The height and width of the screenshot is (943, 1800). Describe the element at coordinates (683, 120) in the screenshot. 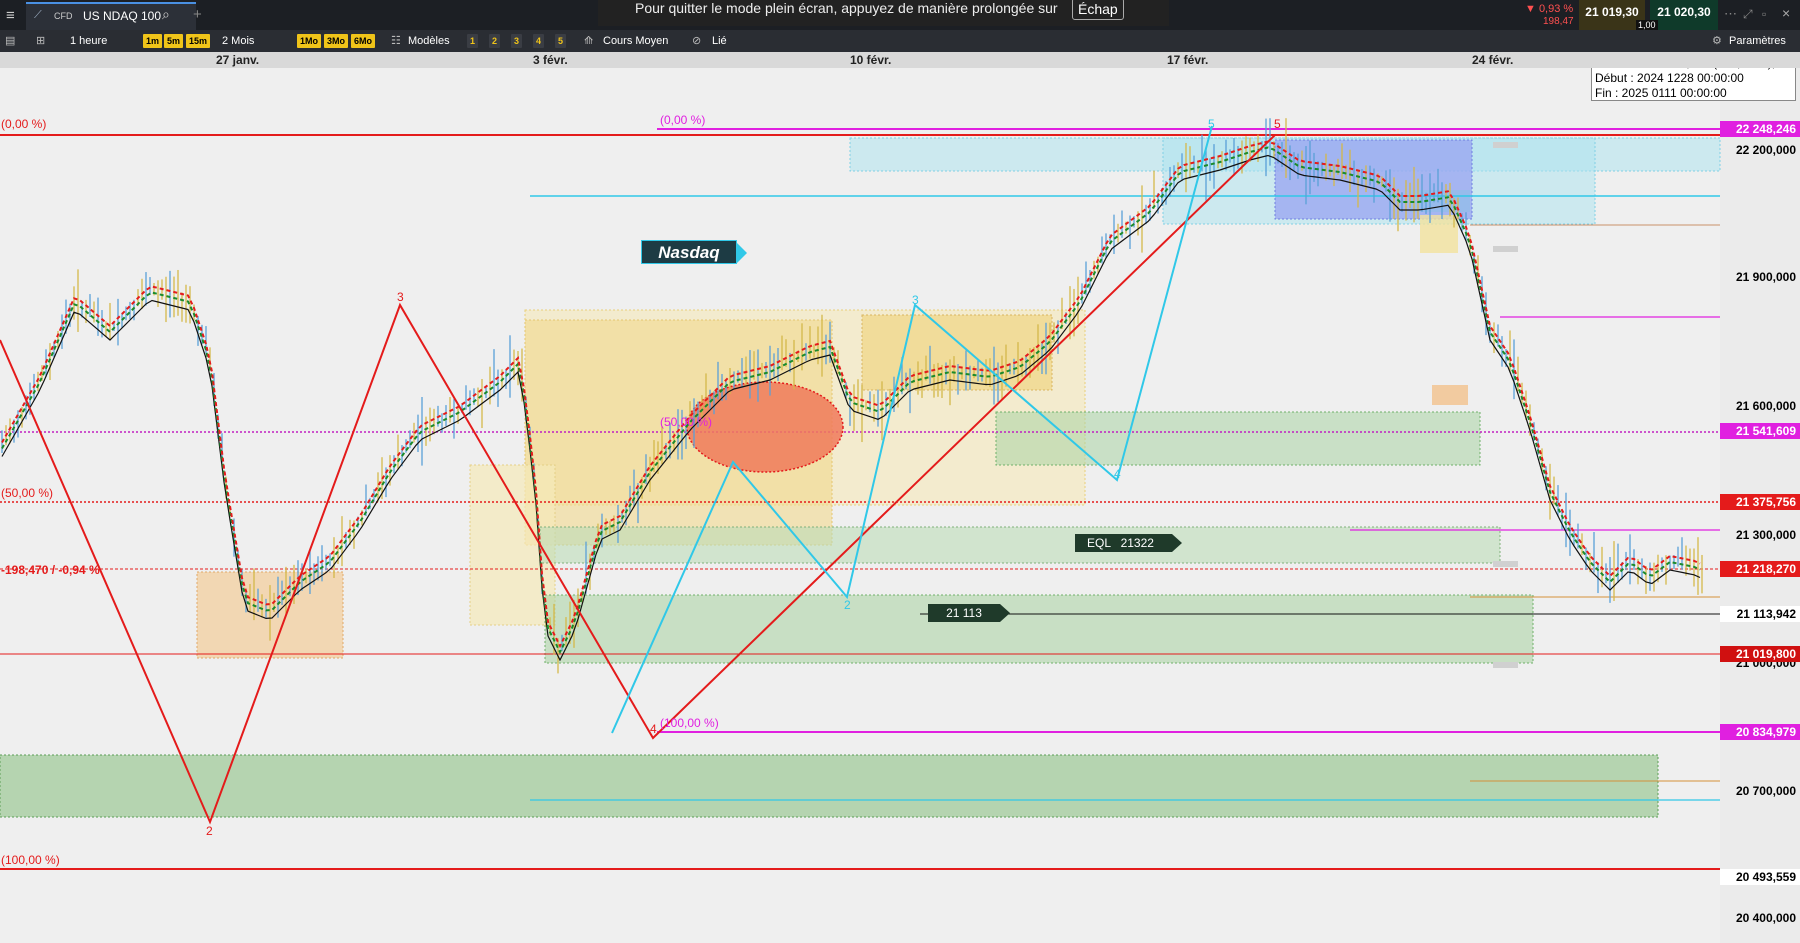

I see `fib-magenta-0-label: (0,00 %)` at that location.